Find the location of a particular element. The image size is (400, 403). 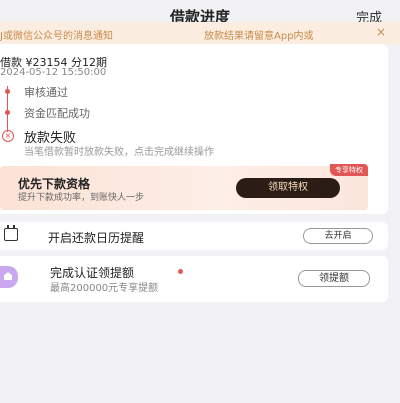

enable-calendar-button: 去开启 is located at coordinates (338, 236).